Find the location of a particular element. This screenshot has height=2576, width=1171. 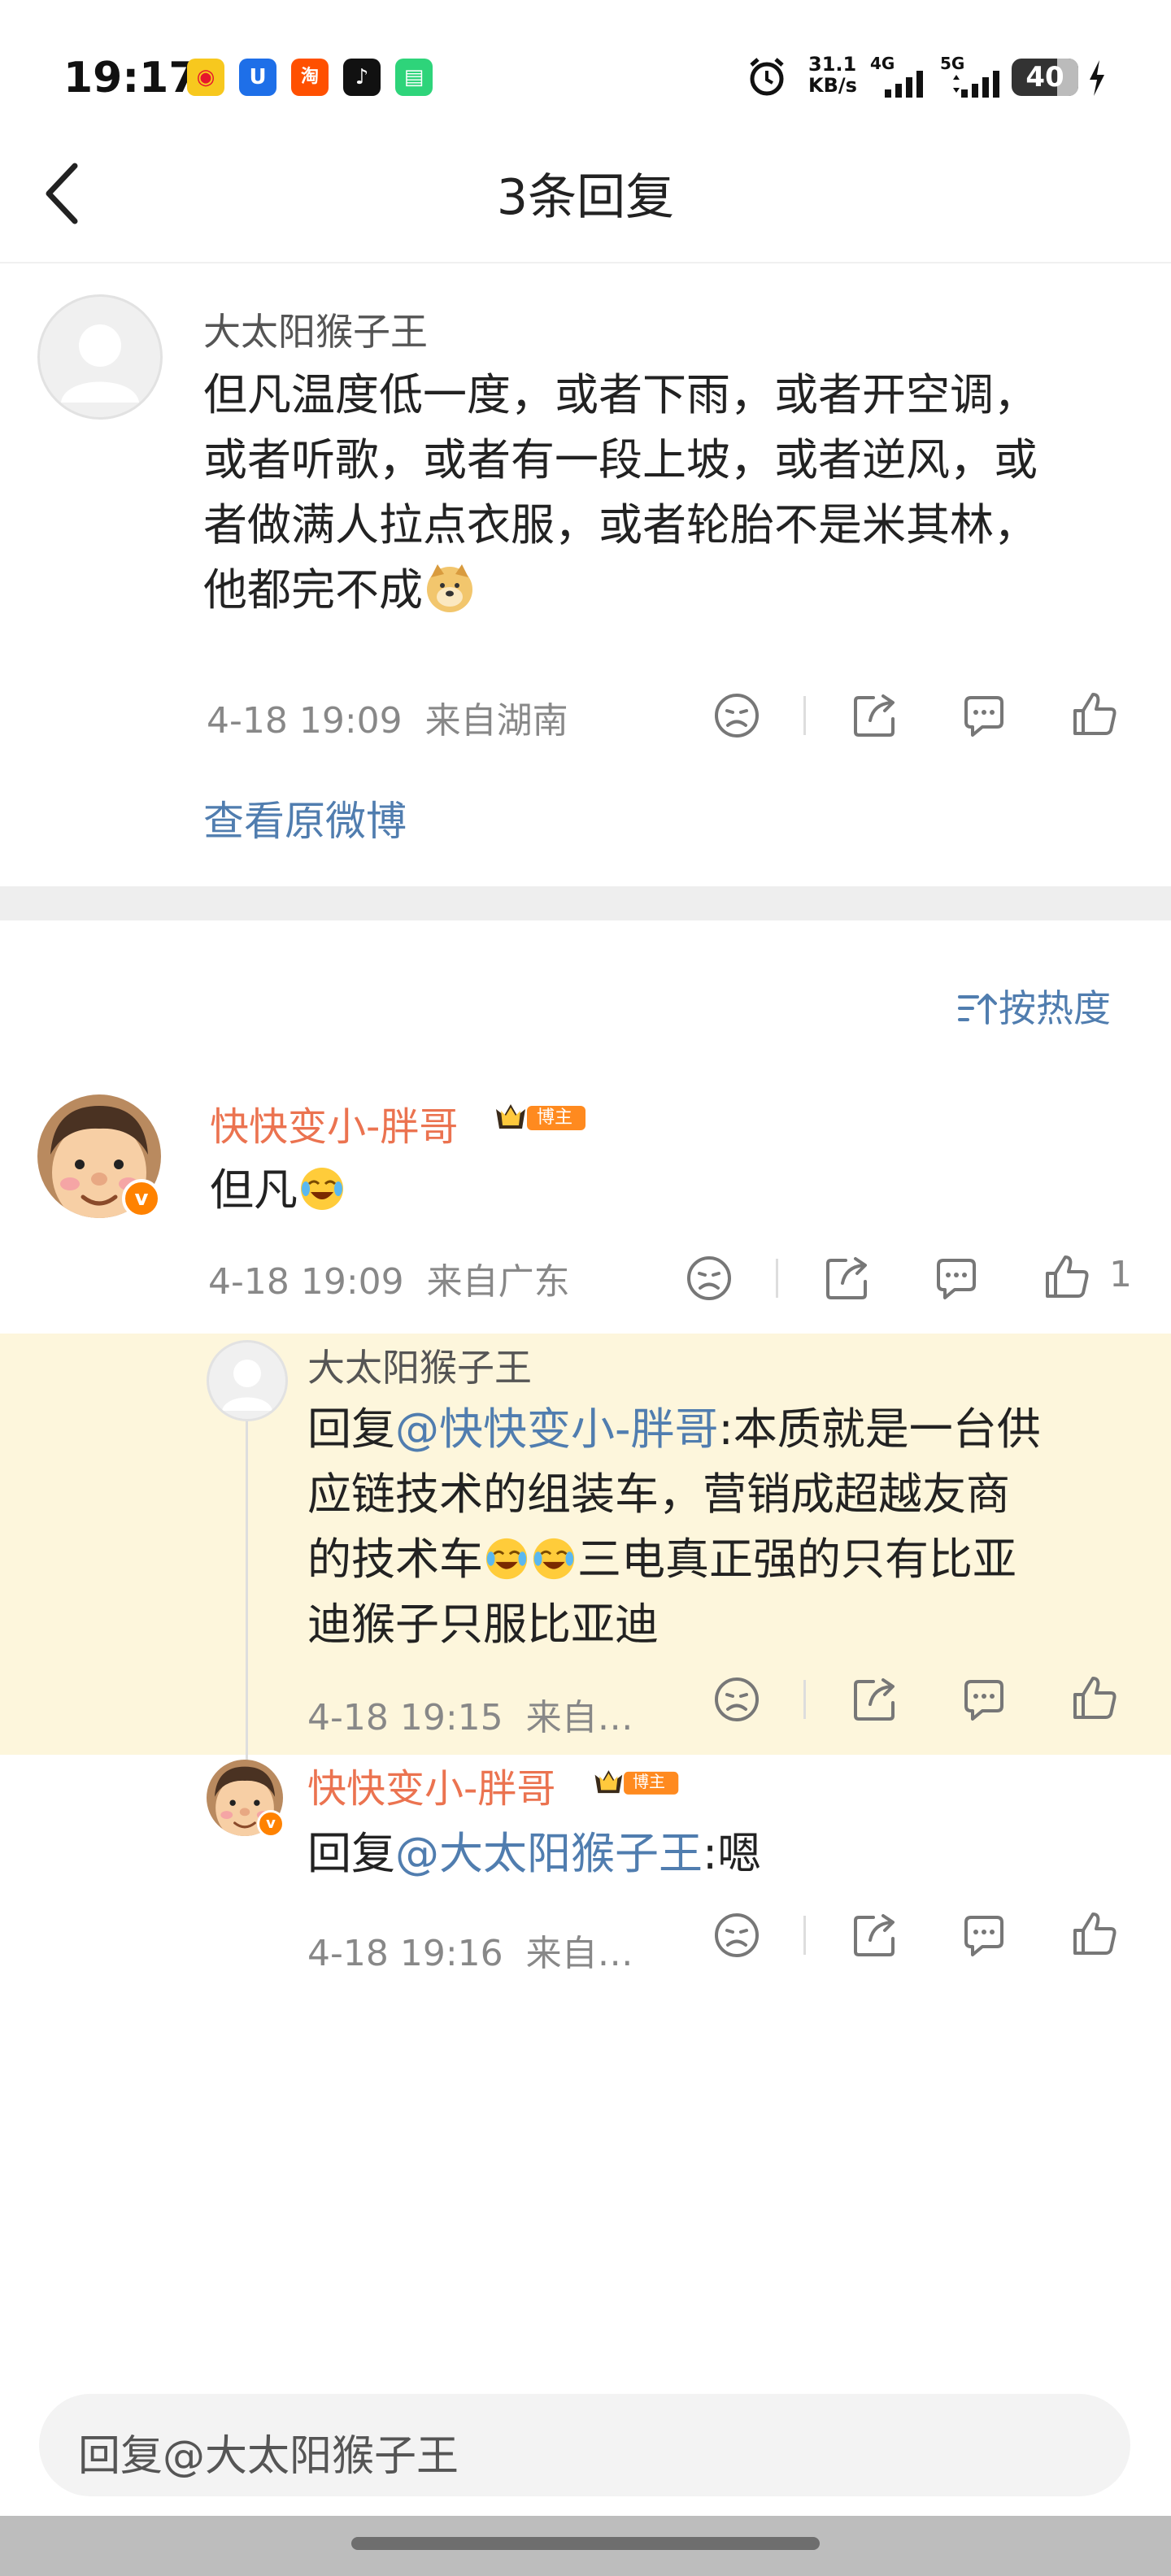

taobao-icon: 淘 is located at coordinates (310, 78).